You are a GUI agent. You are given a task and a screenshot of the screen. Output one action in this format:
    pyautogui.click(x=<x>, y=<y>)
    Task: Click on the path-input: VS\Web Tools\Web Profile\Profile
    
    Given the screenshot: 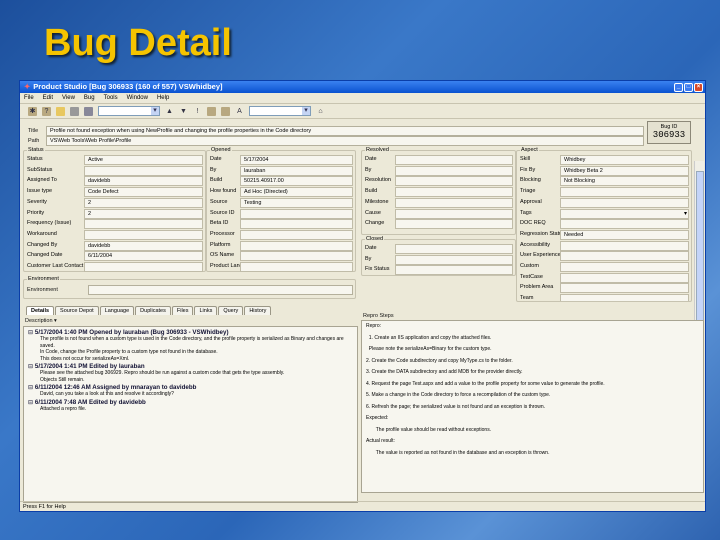 What is the action you would take?
    pyautogui.click(x=345, y=141)
    